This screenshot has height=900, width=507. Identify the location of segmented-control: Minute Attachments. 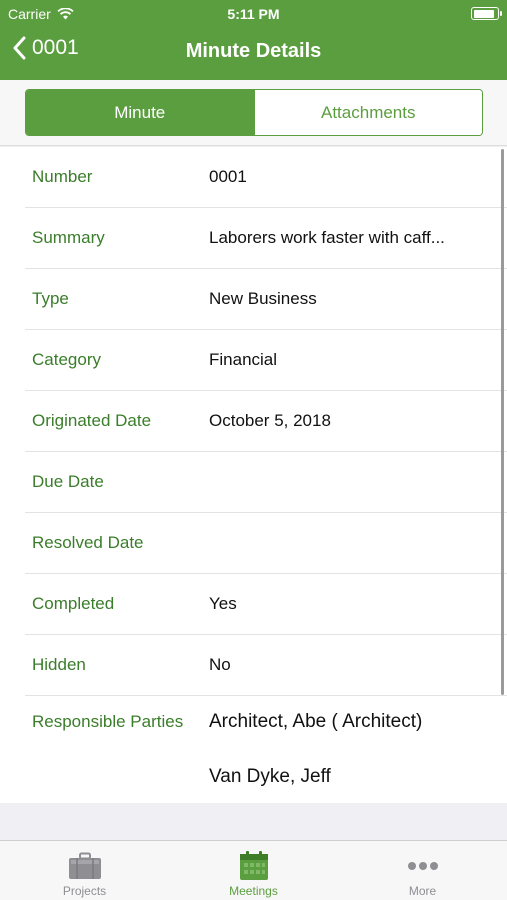
(254, 112).